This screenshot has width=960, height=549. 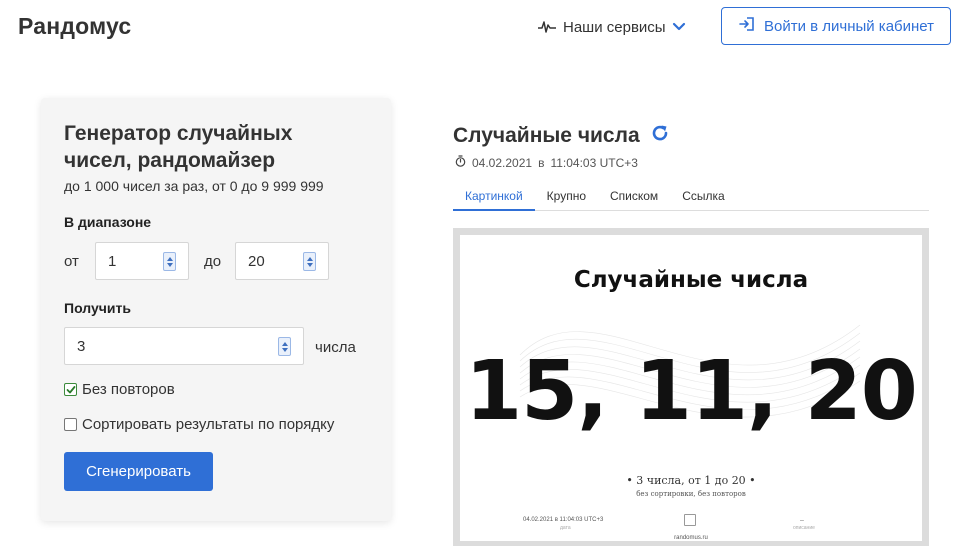 What do you see at coordinates (282, 261) in the screenshot?
I see `to-input: 20` at bounding box center [282, 261].